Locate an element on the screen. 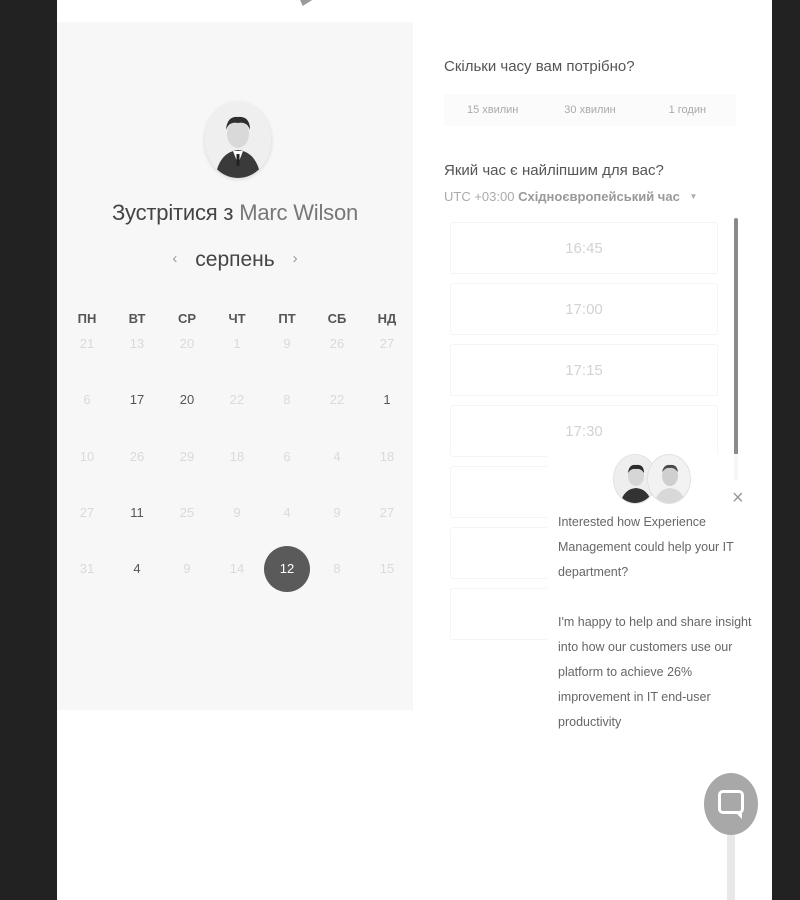 The height and width of the screenshot is (900, 800). calendar-day-number: 6 is located at coordinates (287, 456).